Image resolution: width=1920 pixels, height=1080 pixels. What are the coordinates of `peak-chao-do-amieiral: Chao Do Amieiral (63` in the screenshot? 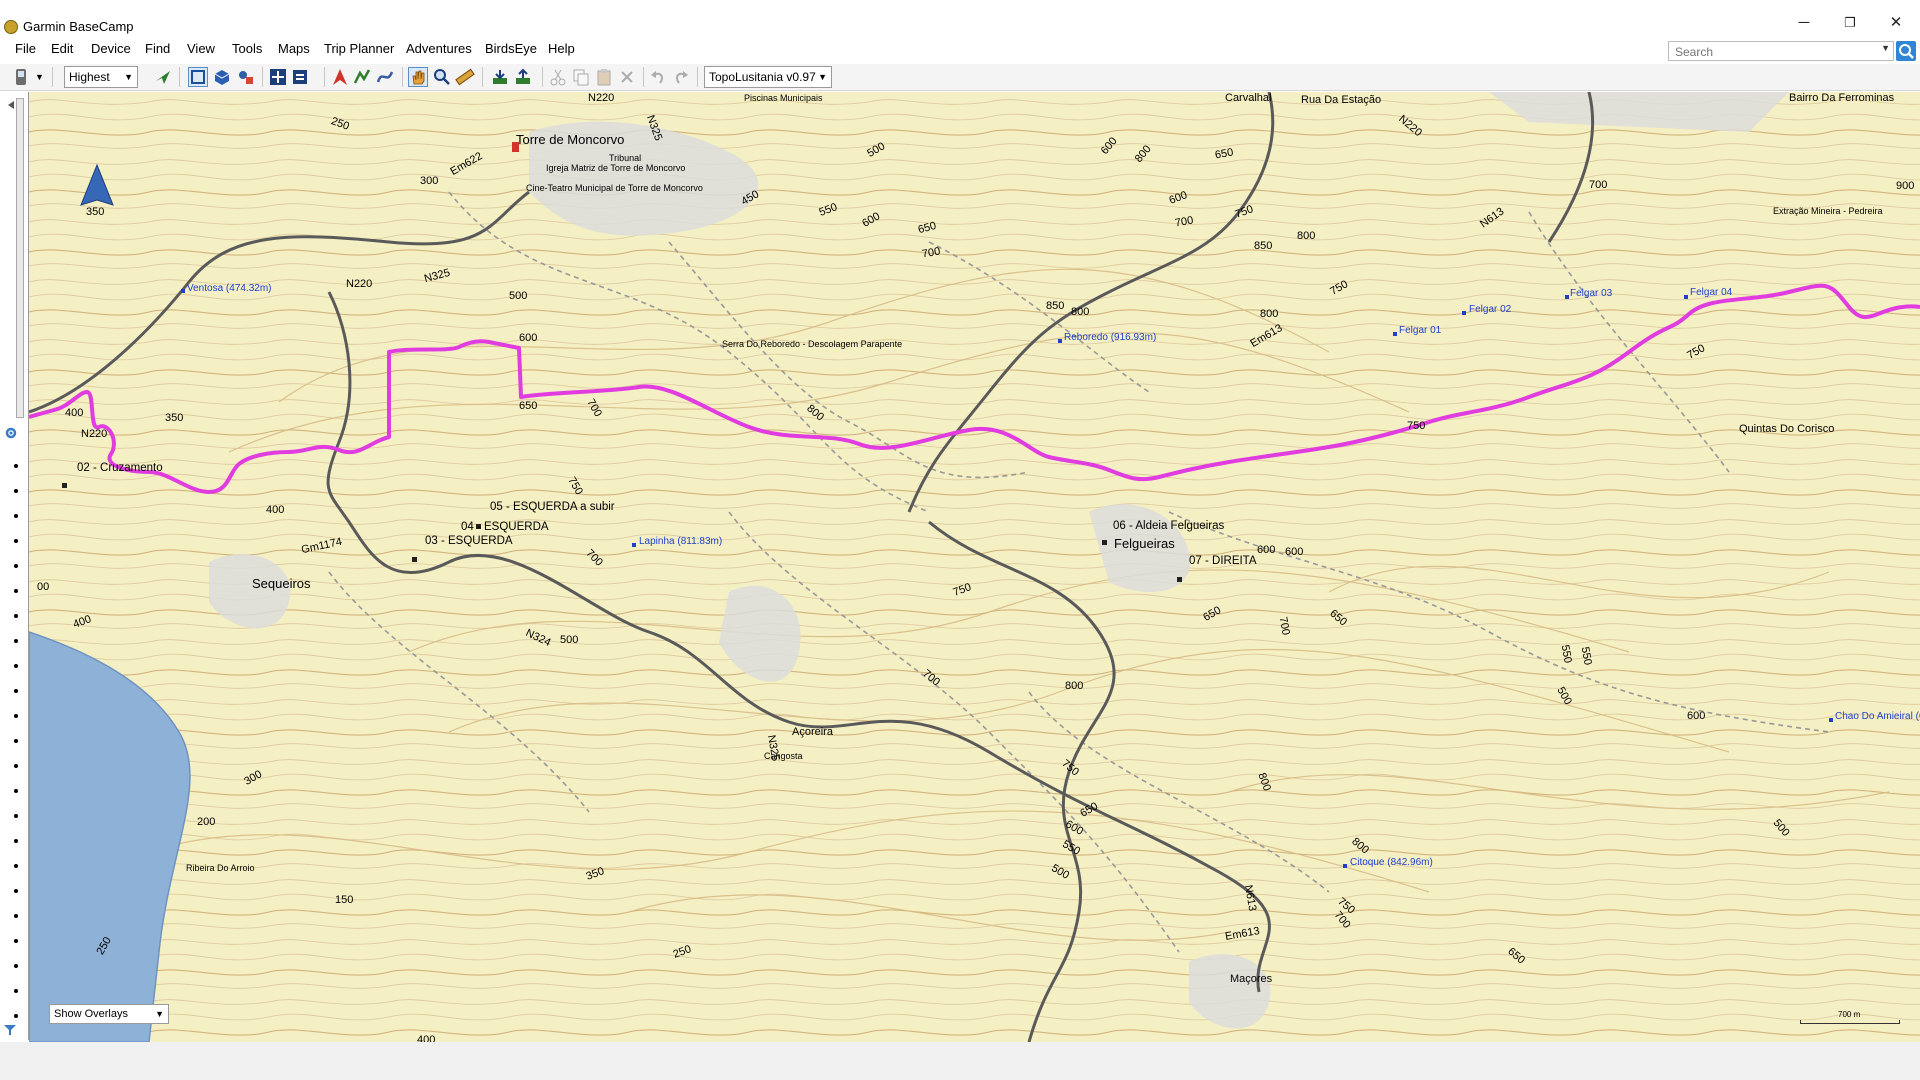 It's located at (1877, 717).